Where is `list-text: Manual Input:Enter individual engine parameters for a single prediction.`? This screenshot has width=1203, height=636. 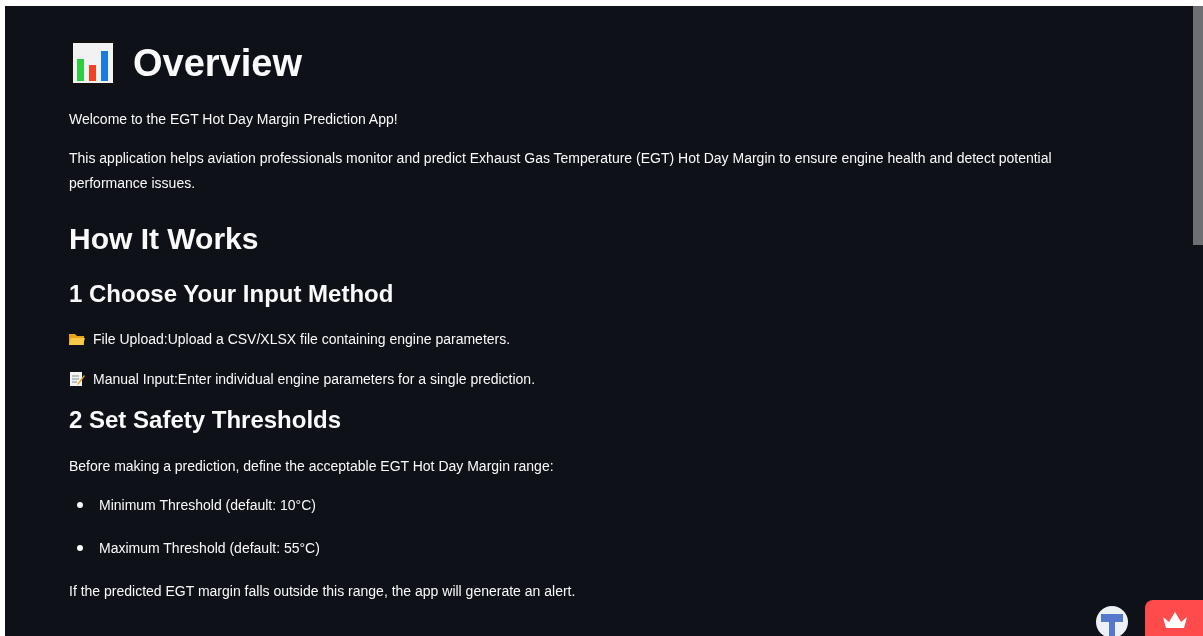 list-text: Manual Input:Enter individual engine parameters for a single prediction. is located at coordinates (314, 380).